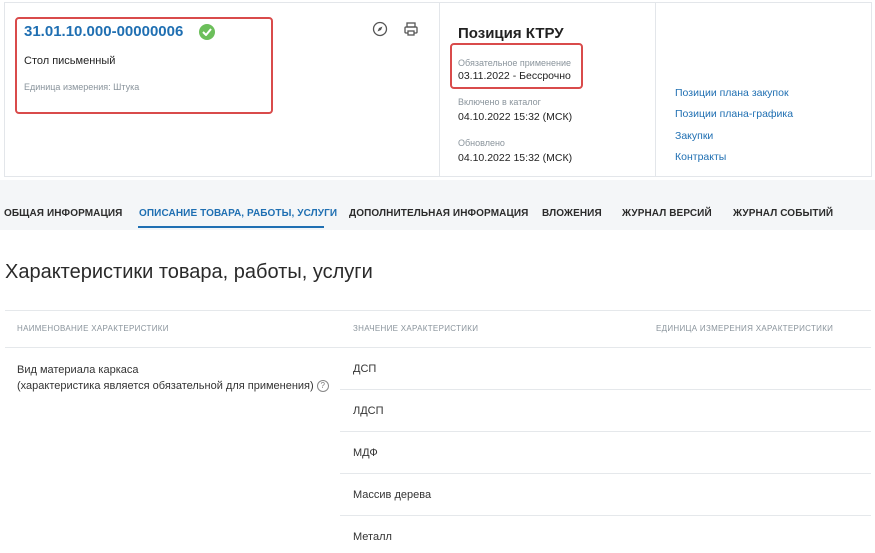  I want to click on value-cell: ДСП, so click(365, 369).